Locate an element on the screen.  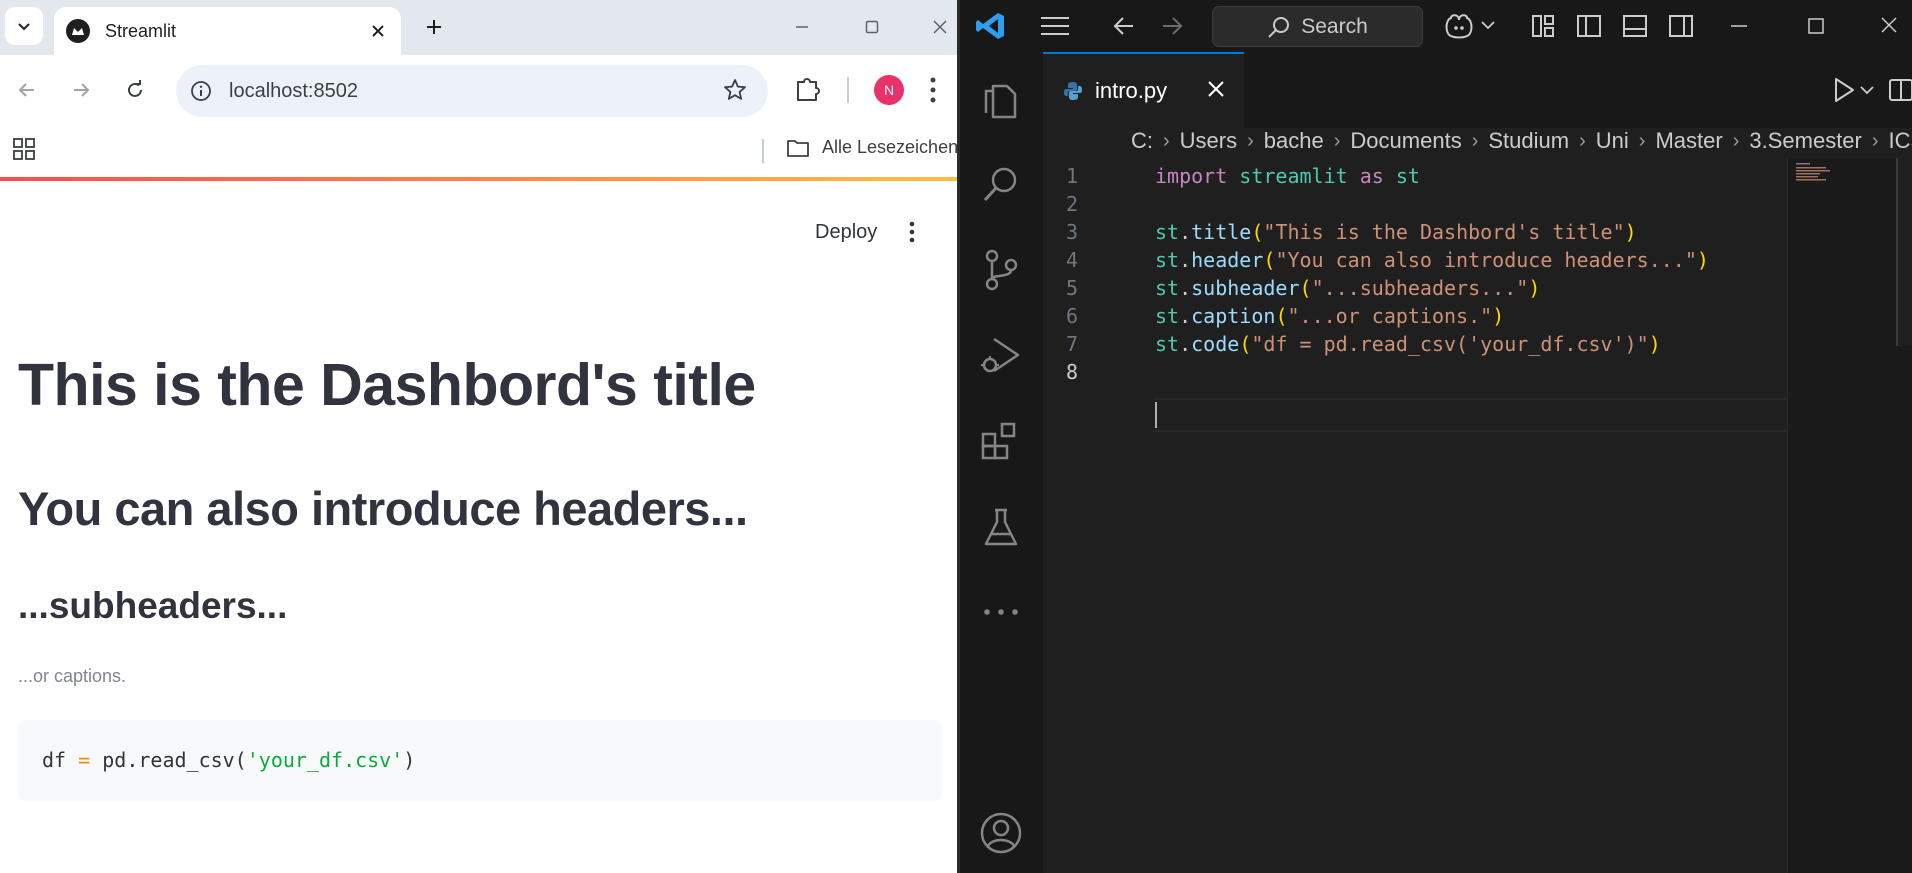
breadcrumb-item: ICSS is located at coordinates (1900, 141).